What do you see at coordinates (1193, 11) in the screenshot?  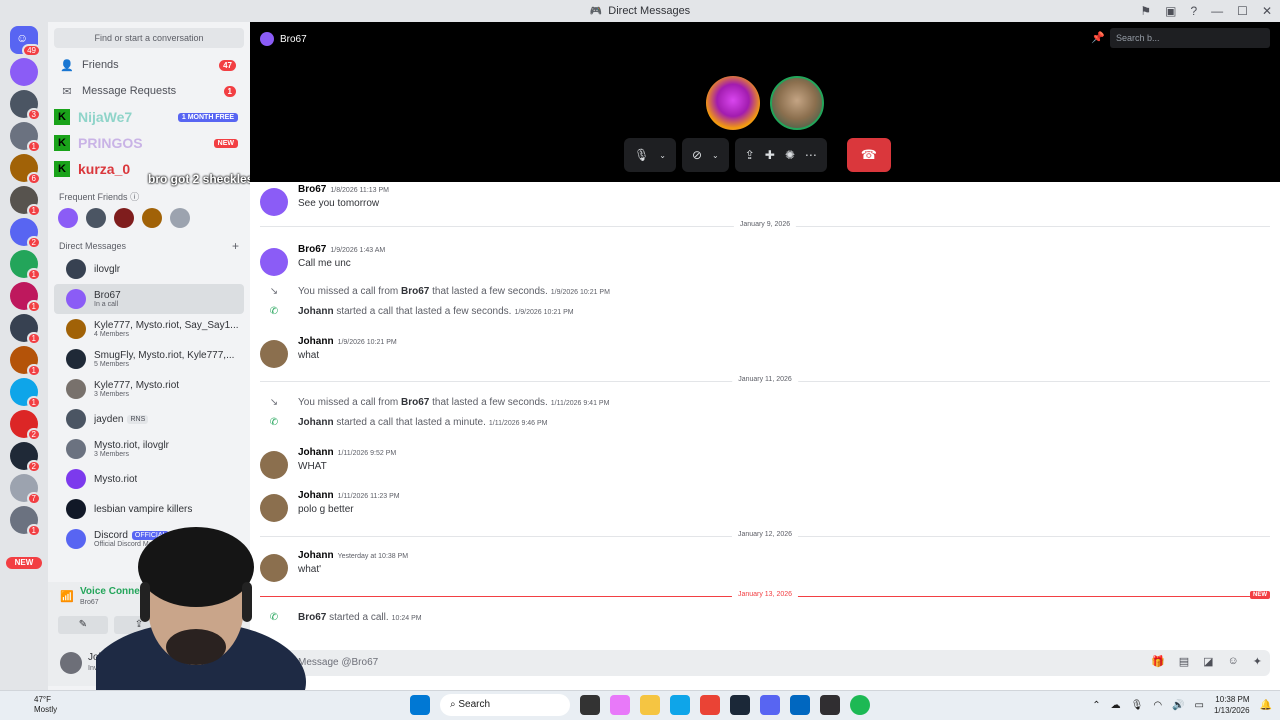 I see `help-icon: ?` at bounding box center [1193, 11].